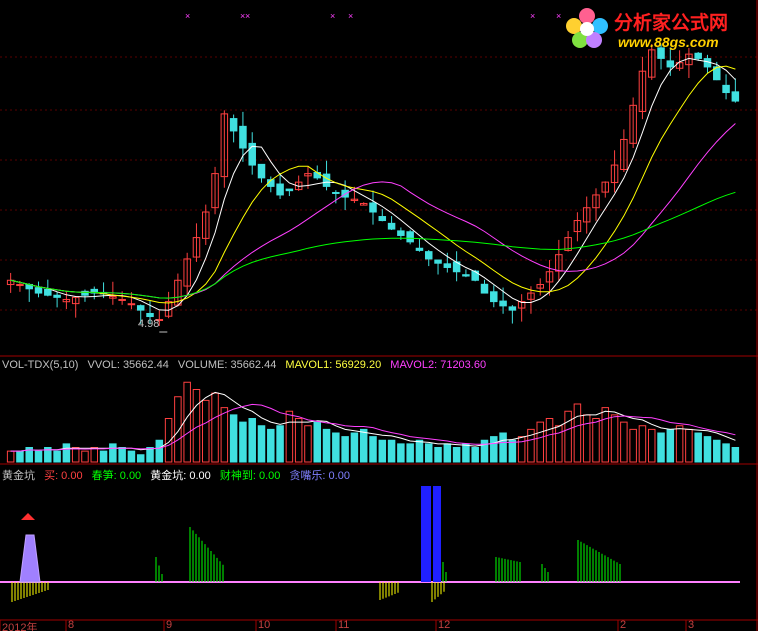 The image size is (758, 631). Describe the element at coordinates (180, 476) in the screenshot. I see `huangjinkeng-value: 黄金坑: 0.00` at that location.